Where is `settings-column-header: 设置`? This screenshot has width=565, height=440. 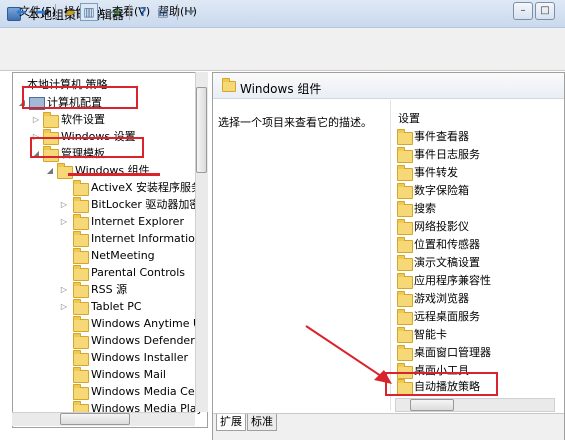
settings-column-header: 设置 is located at coordinates (409, 118).